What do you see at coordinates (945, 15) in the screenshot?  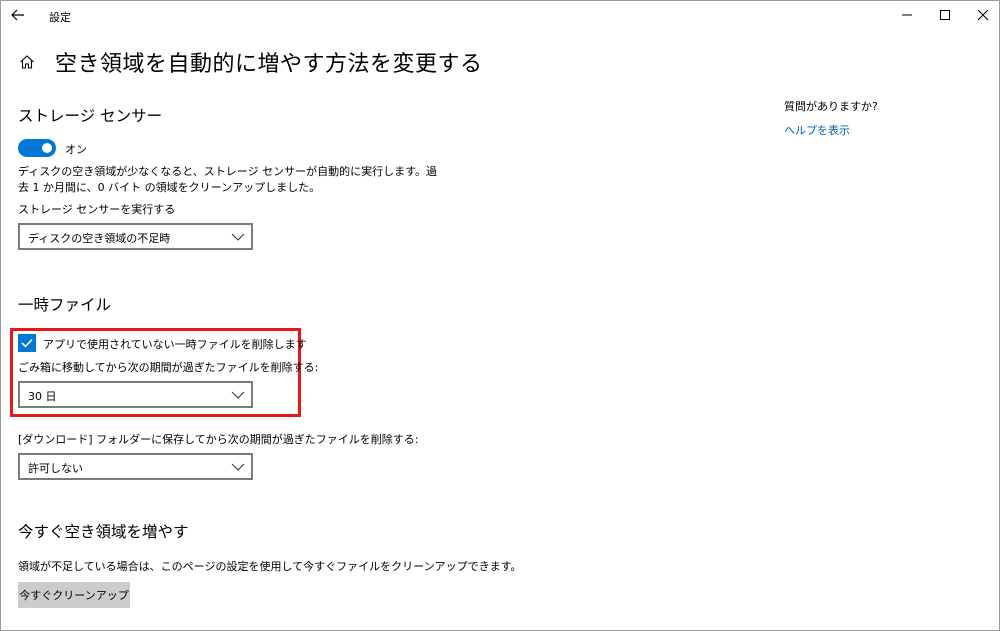 I see `maximize-icon` at bounding box center [945, 15].